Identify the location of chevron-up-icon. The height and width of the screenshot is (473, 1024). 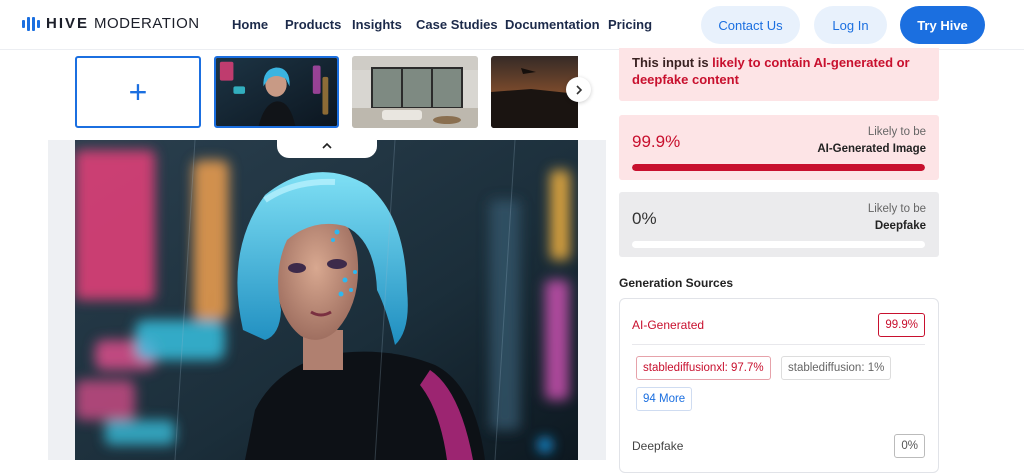
(327, 145).